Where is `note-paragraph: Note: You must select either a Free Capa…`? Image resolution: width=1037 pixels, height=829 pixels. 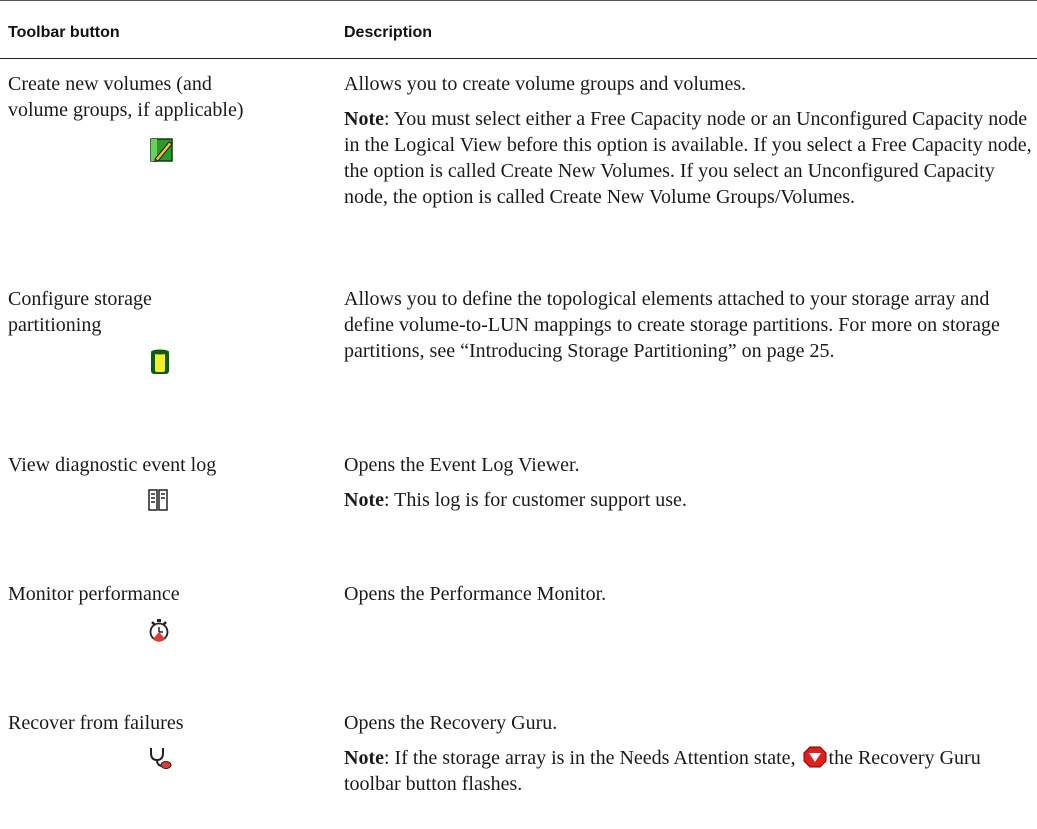
note-paragraph: Note: You must select either a Free Capa… is located at coordinates (688, 158).